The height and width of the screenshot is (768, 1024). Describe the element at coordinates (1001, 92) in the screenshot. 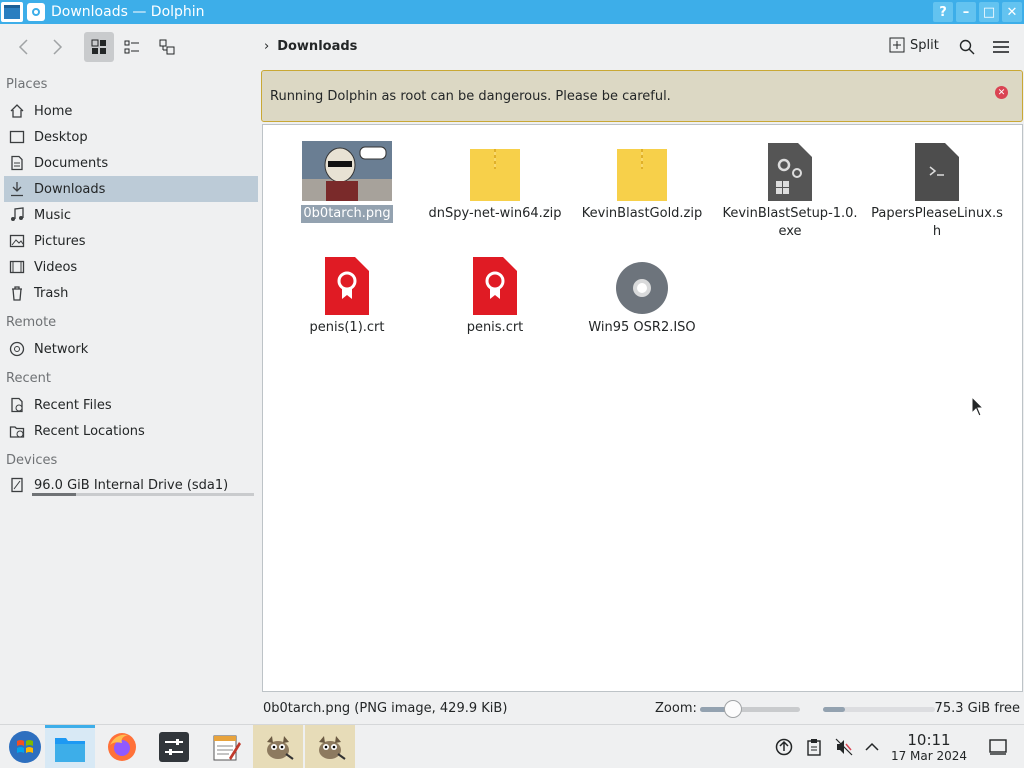

I see `banner-close-icon: ✕` at that location.